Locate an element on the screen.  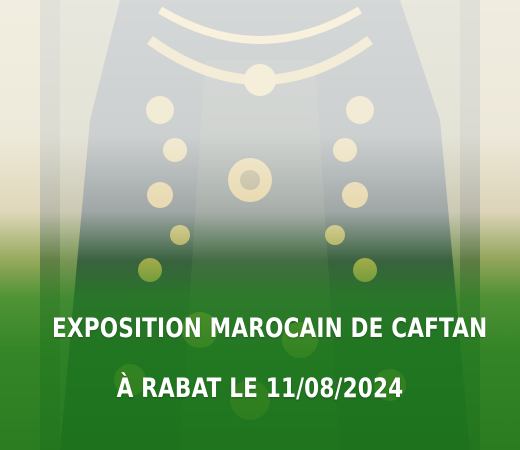
title-line-2: À RABAT LE 11/08/2024 is located at coordinates (260, 388).